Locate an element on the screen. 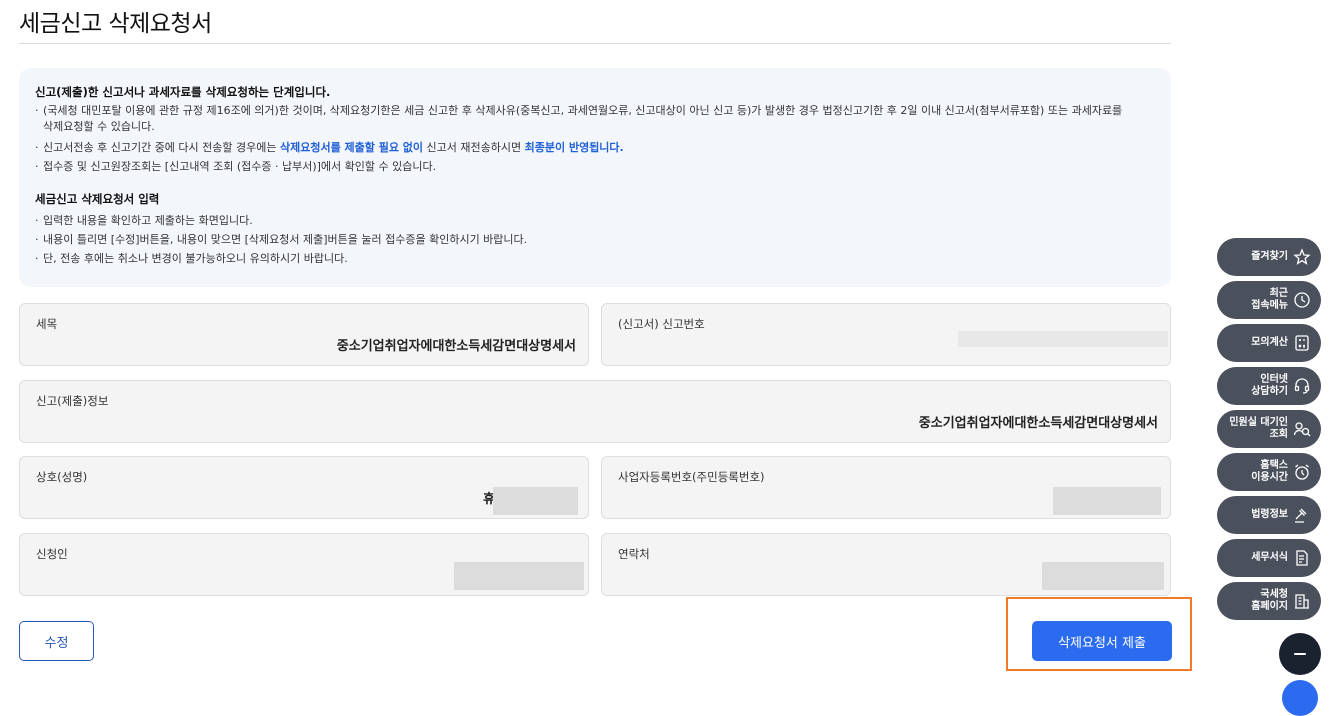 This screenshot has width=1331, height=716. page-title: 세금신고 삭제요청서 is located at coordinates (115, 24).